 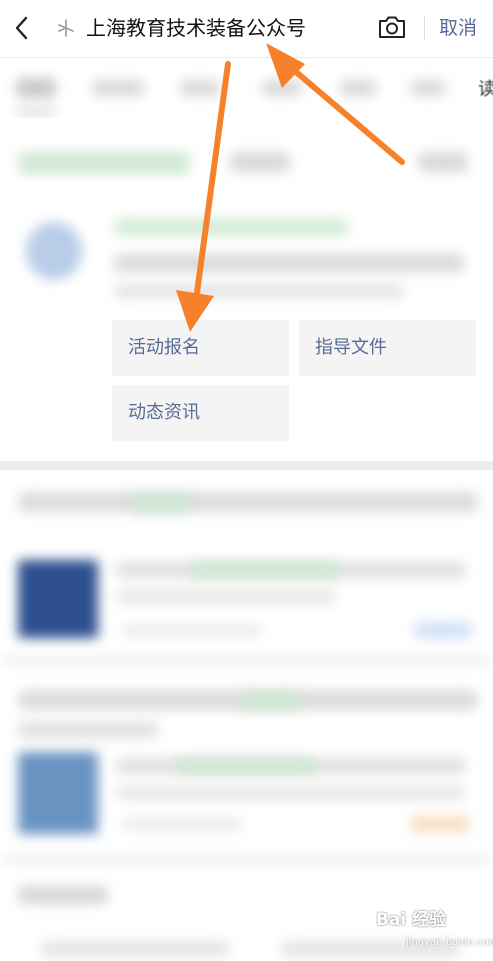 What do you see at coordinates (231, 227) in the screenshot?
I see `account-name-blurred` at bounding box center [231, 227].